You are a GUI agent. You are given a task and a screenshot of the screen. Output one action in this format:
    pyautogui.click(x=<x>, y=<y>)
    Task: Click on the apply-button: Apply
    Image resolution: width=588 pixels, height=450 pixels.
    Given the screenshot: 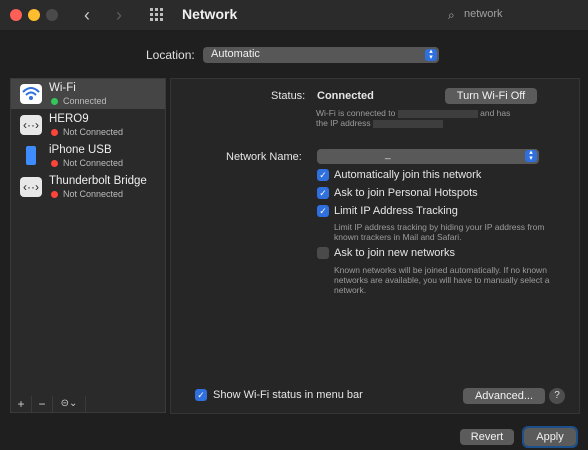 What is the action you would take?
    pyautogui.click(x=550, y=437)
    